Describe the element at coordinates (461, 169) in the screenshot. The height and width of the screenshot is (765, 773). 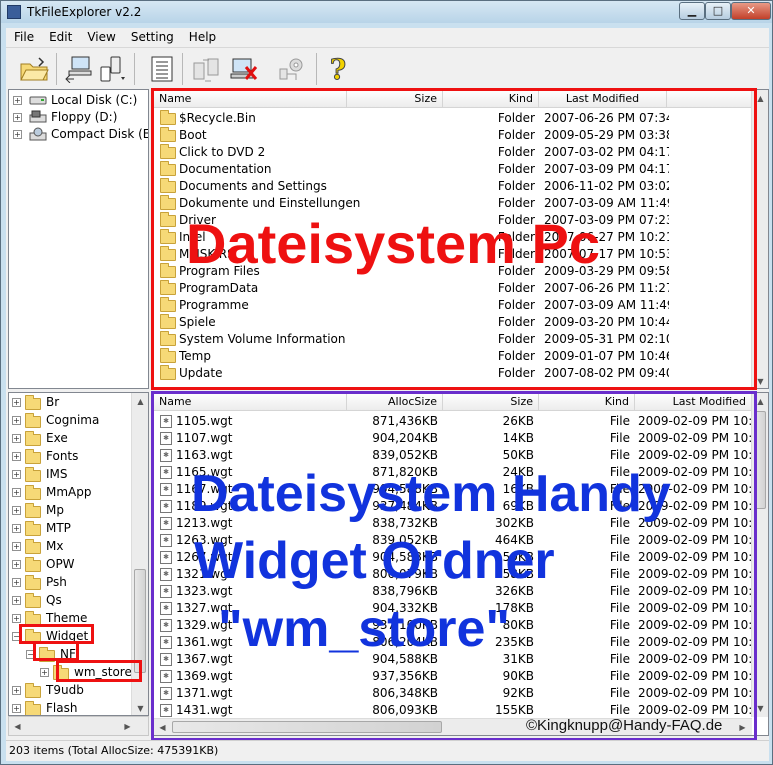
I see `list-item: Documentation Folder 2007-03-09 PM 04:17` at that location.